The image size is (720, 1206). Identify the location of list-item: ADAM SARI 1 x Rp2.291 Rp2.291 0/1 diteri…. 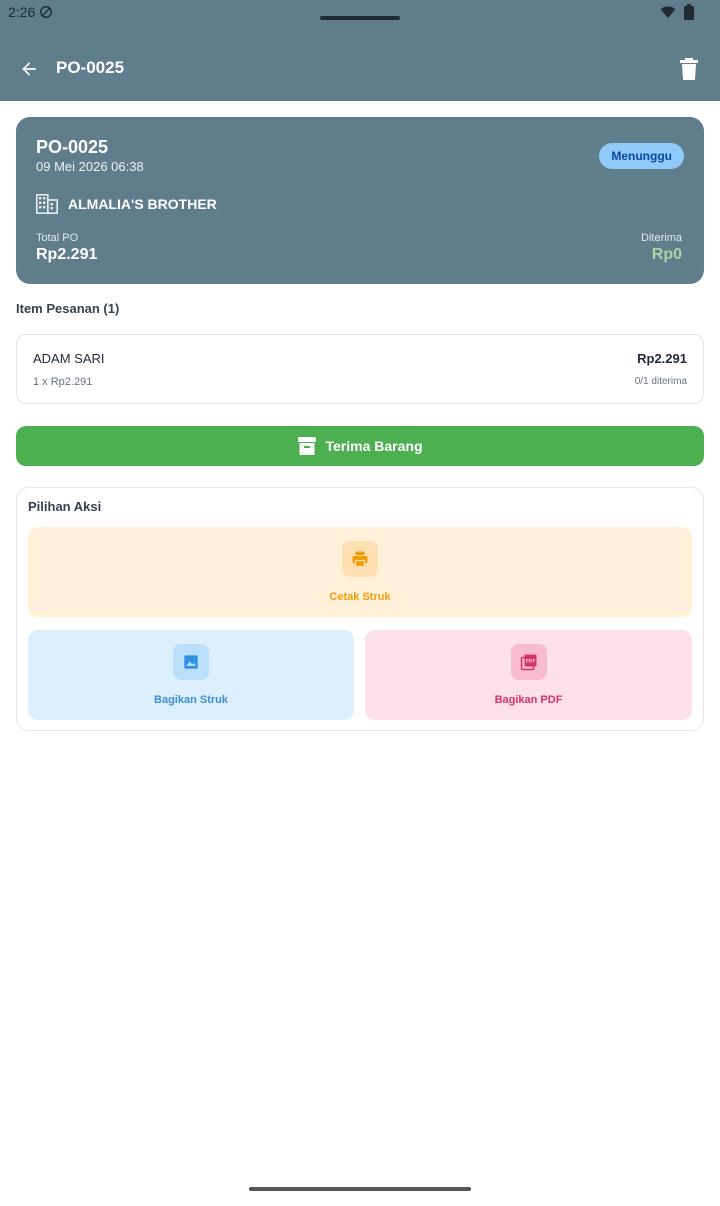
(360, 369).